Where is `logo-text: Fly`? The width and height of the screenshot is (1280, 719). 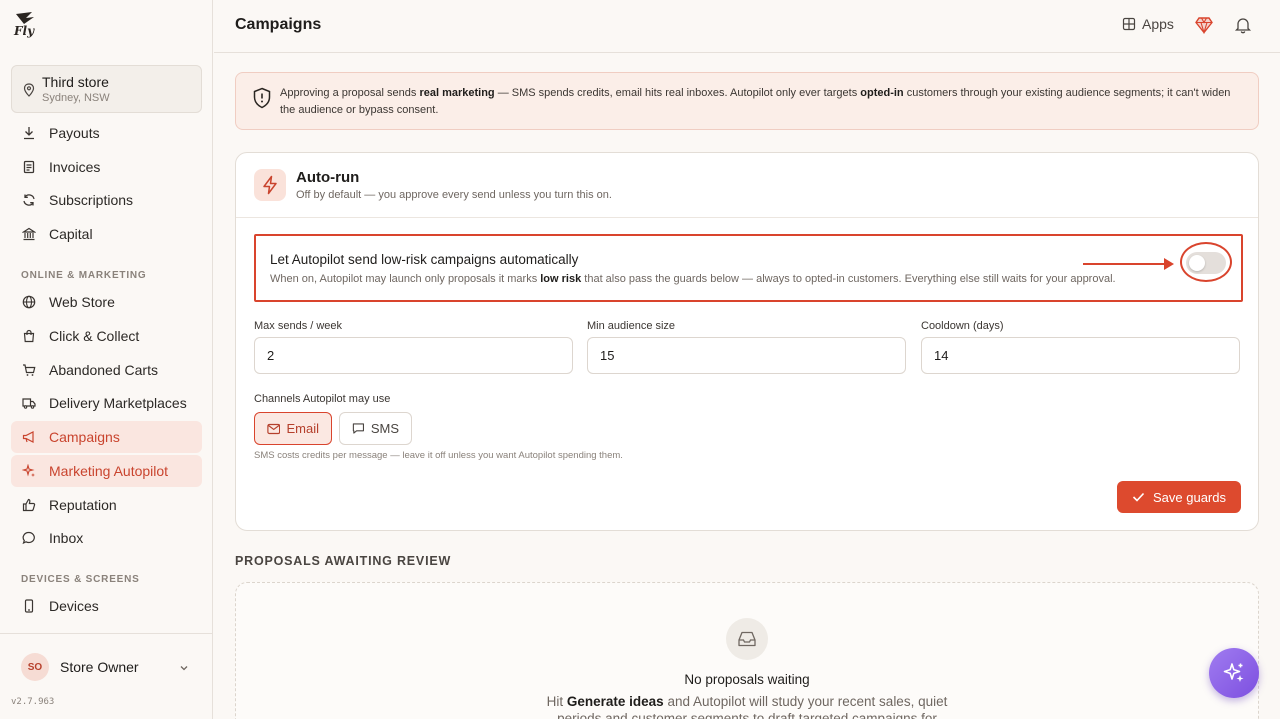 logo-text: Fly is located at coordinates (24, 31).